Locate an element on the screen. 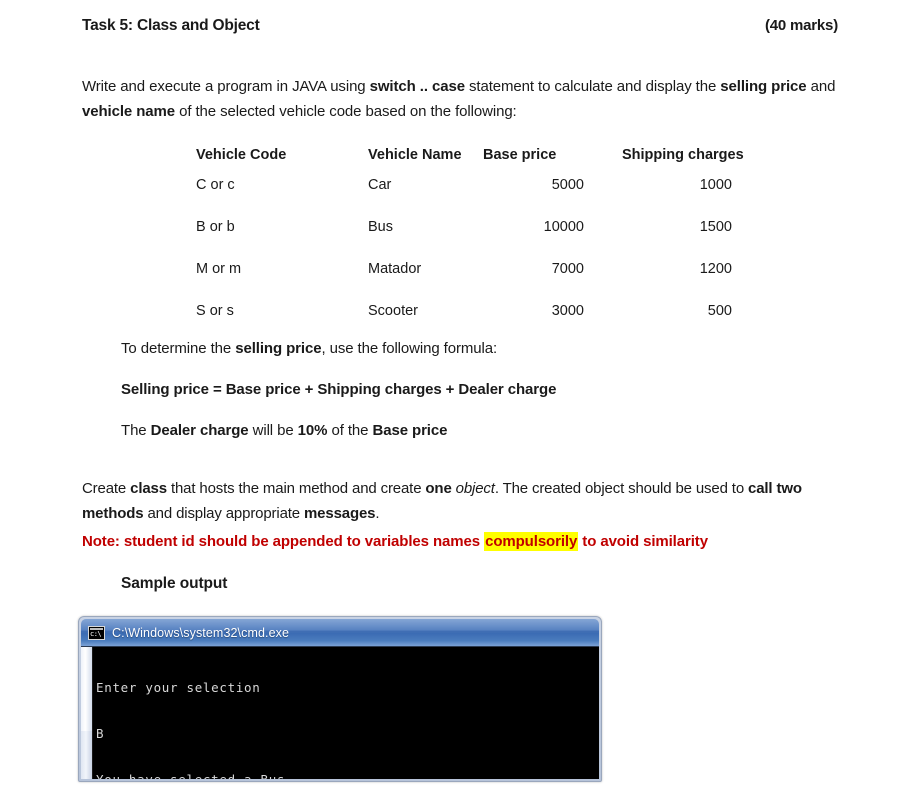 This screenshot has height=800, width=918. create-bold-one: one is located at coordinates (438, 488).